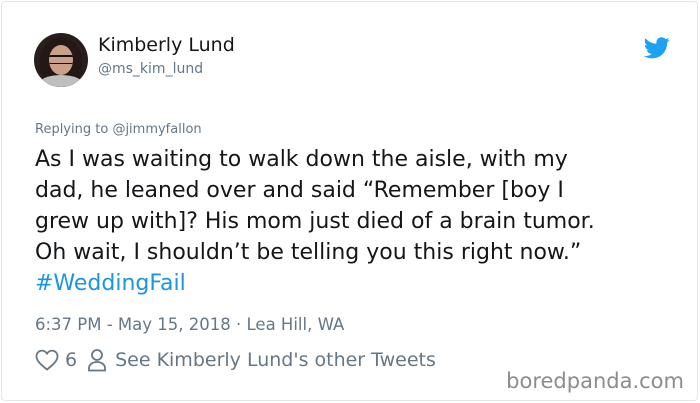 The image size is (700, 403). Describe the element at coordinates (74, 129) in the screenshot. I see `replying-prefix: Replying to` at that location.